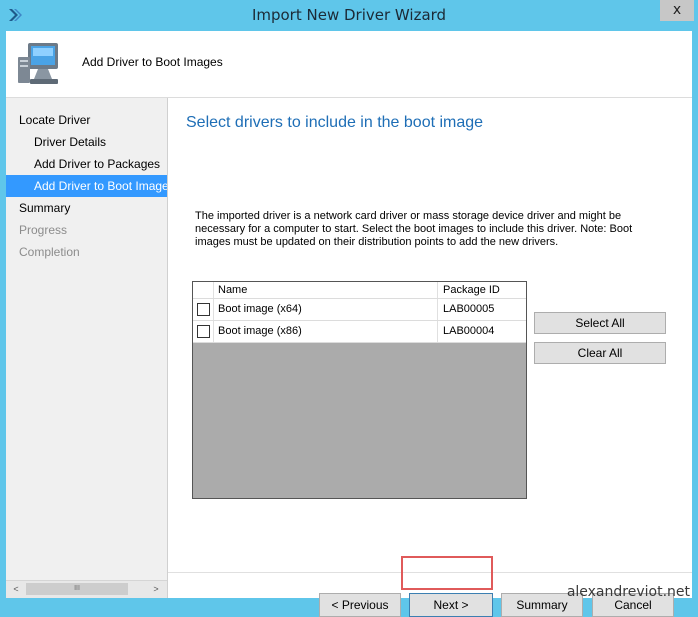 This screenshot has width=698, height=617. What do you see at coordinates (326, 331) in the screenshot?
I see `row-name-cell: Boot image (x86)` at bounding box center [326, 331].